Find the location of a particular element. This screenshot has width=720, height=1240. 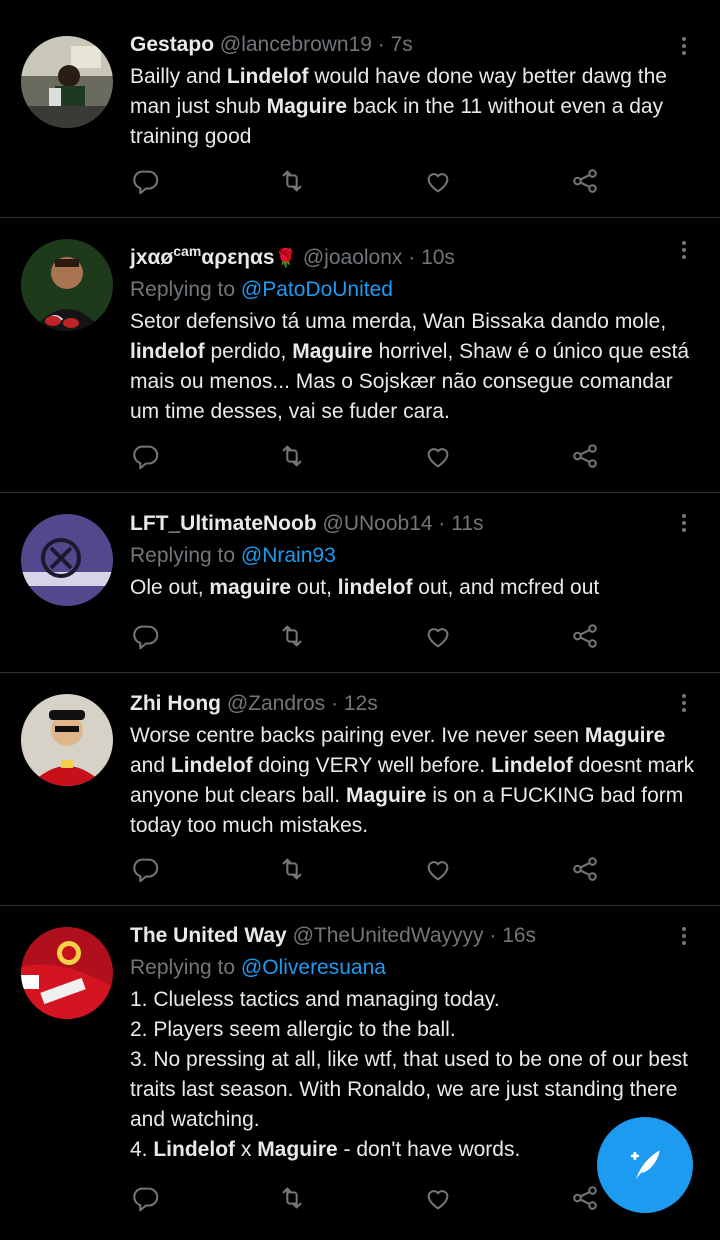

timestamp: 7s is located at coordinates (402, 44).